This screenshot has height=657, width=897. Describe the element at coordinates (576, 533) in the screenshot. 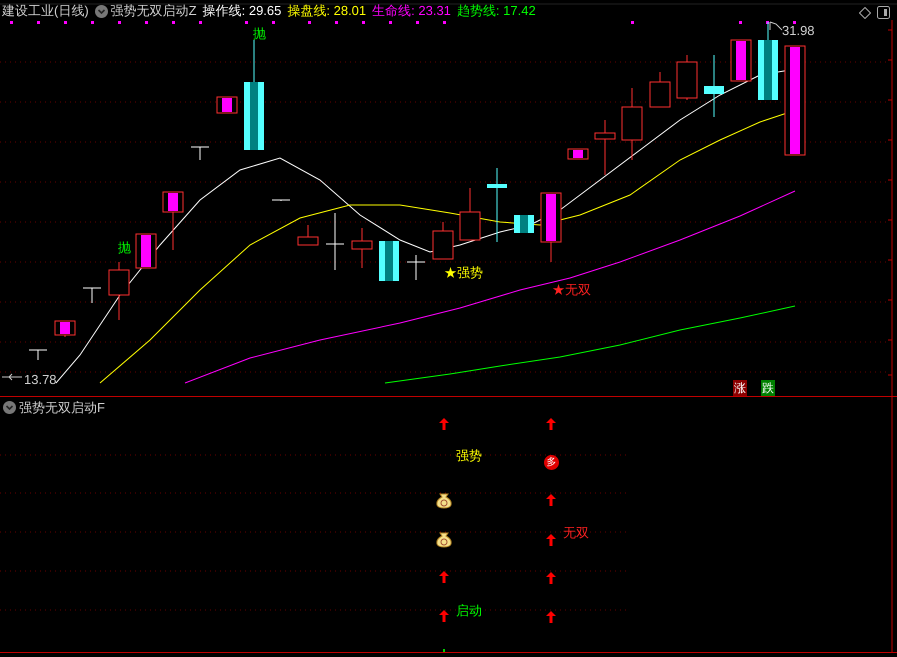

I see `signal-label: 无双` at that location.